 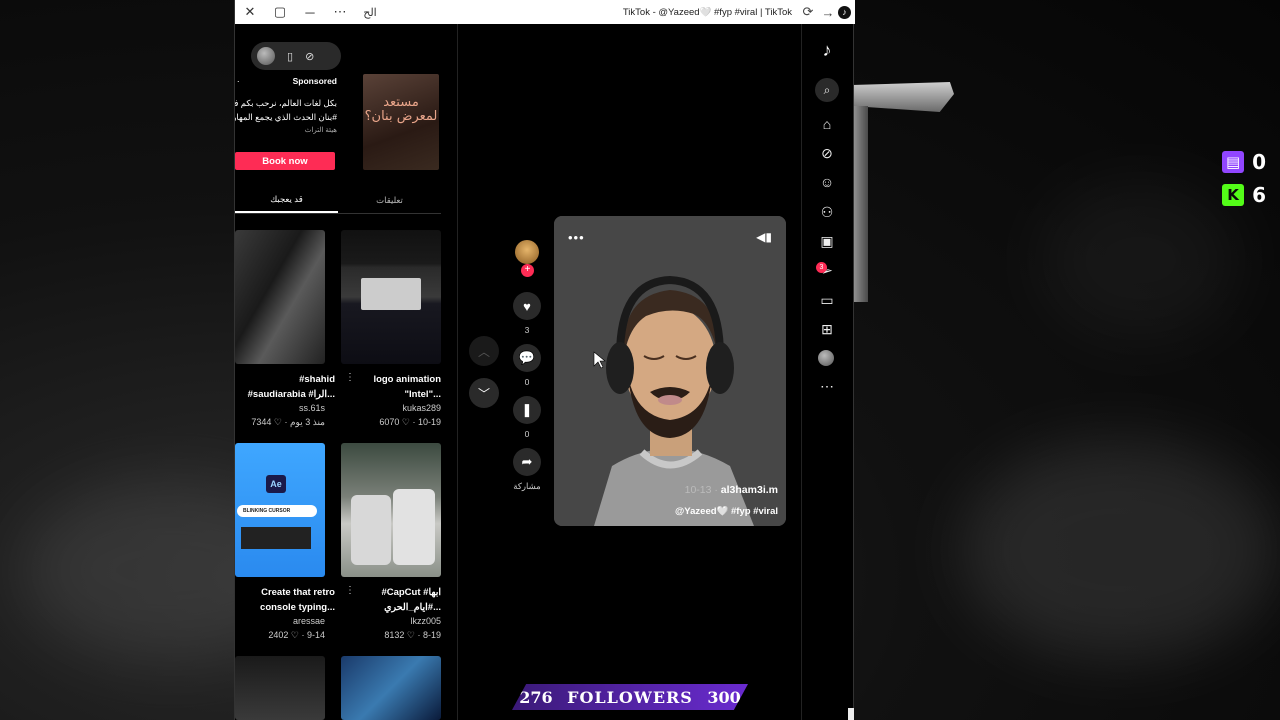 I want to click on share-label: مشاركة, so click(x=527, y=486).